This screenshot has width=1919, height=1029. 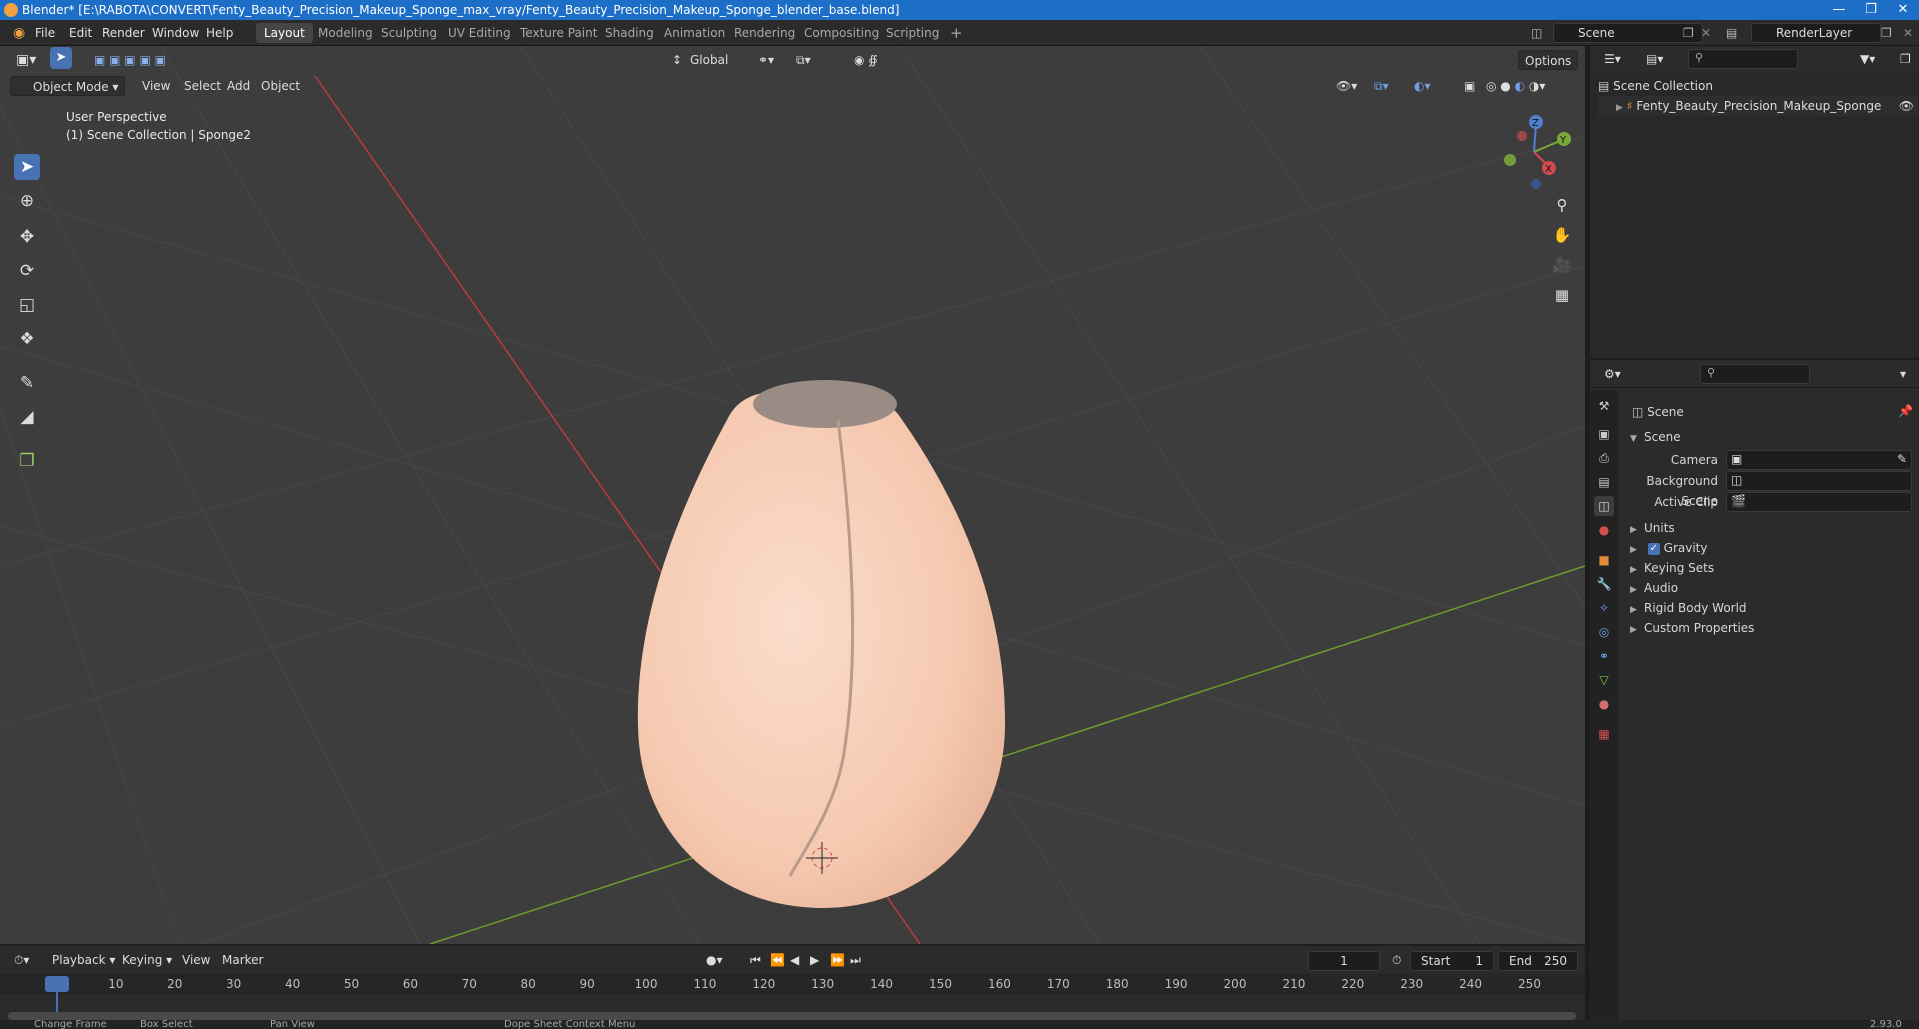 I want to click on viewport-menu-object: Object, so click(x=280, y=86).